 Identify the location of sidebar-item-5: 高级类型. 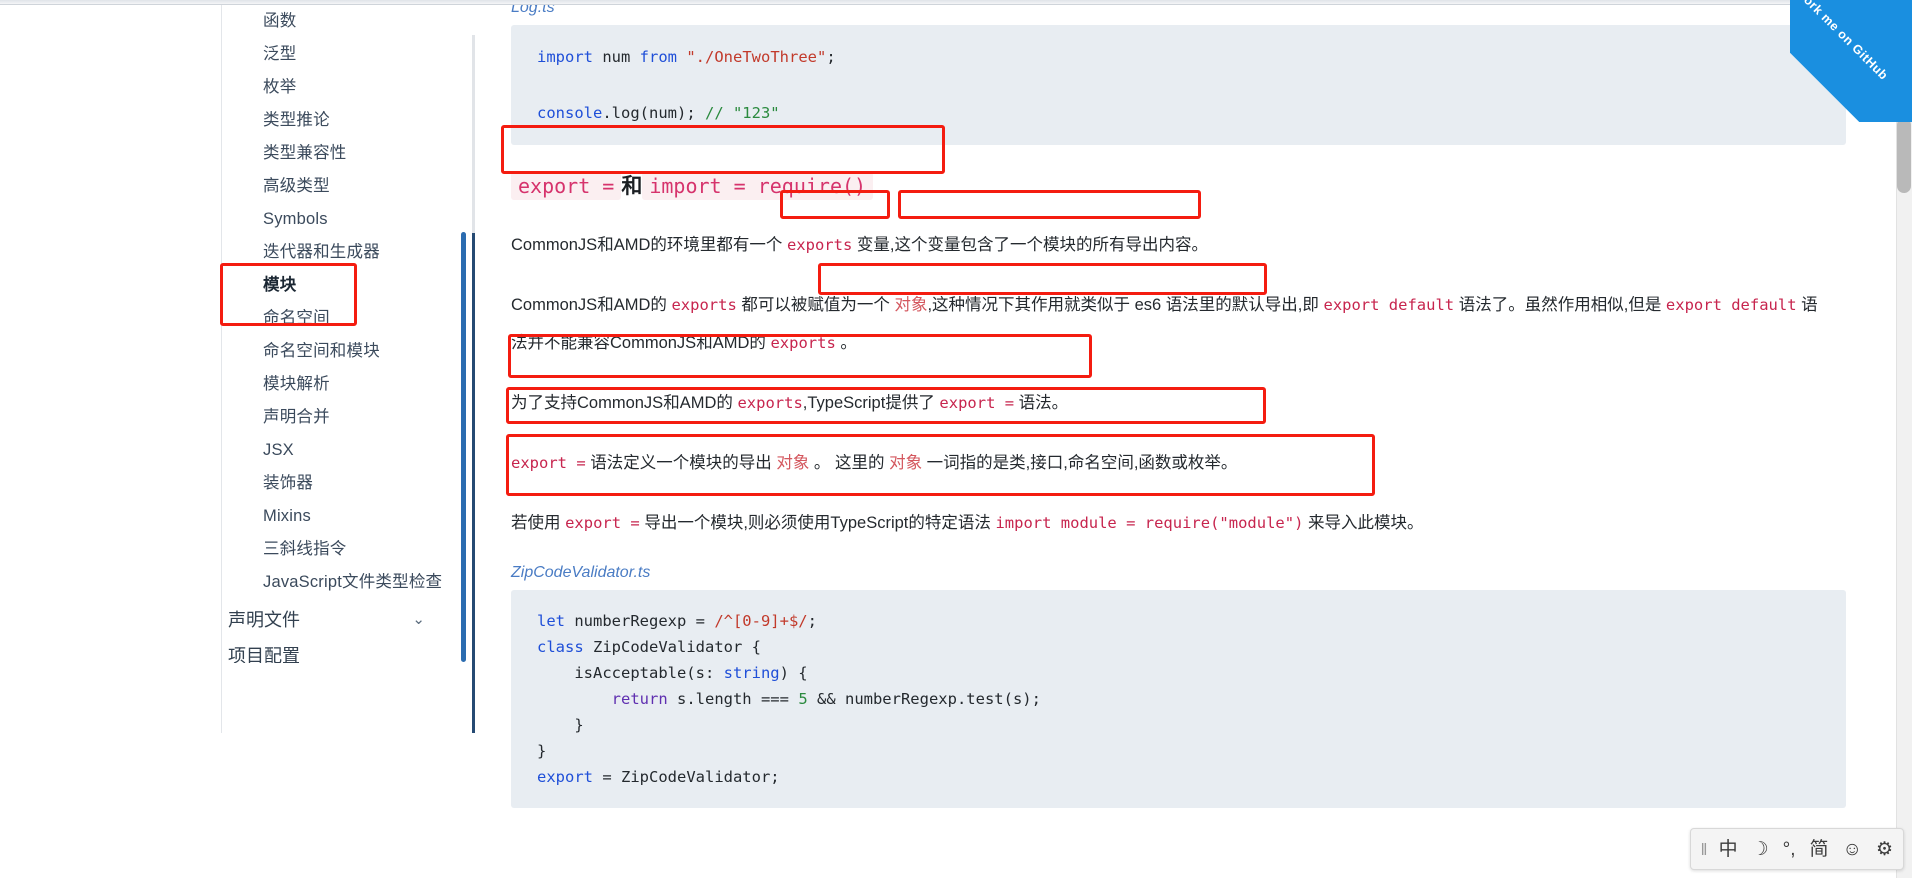
(235, 186).